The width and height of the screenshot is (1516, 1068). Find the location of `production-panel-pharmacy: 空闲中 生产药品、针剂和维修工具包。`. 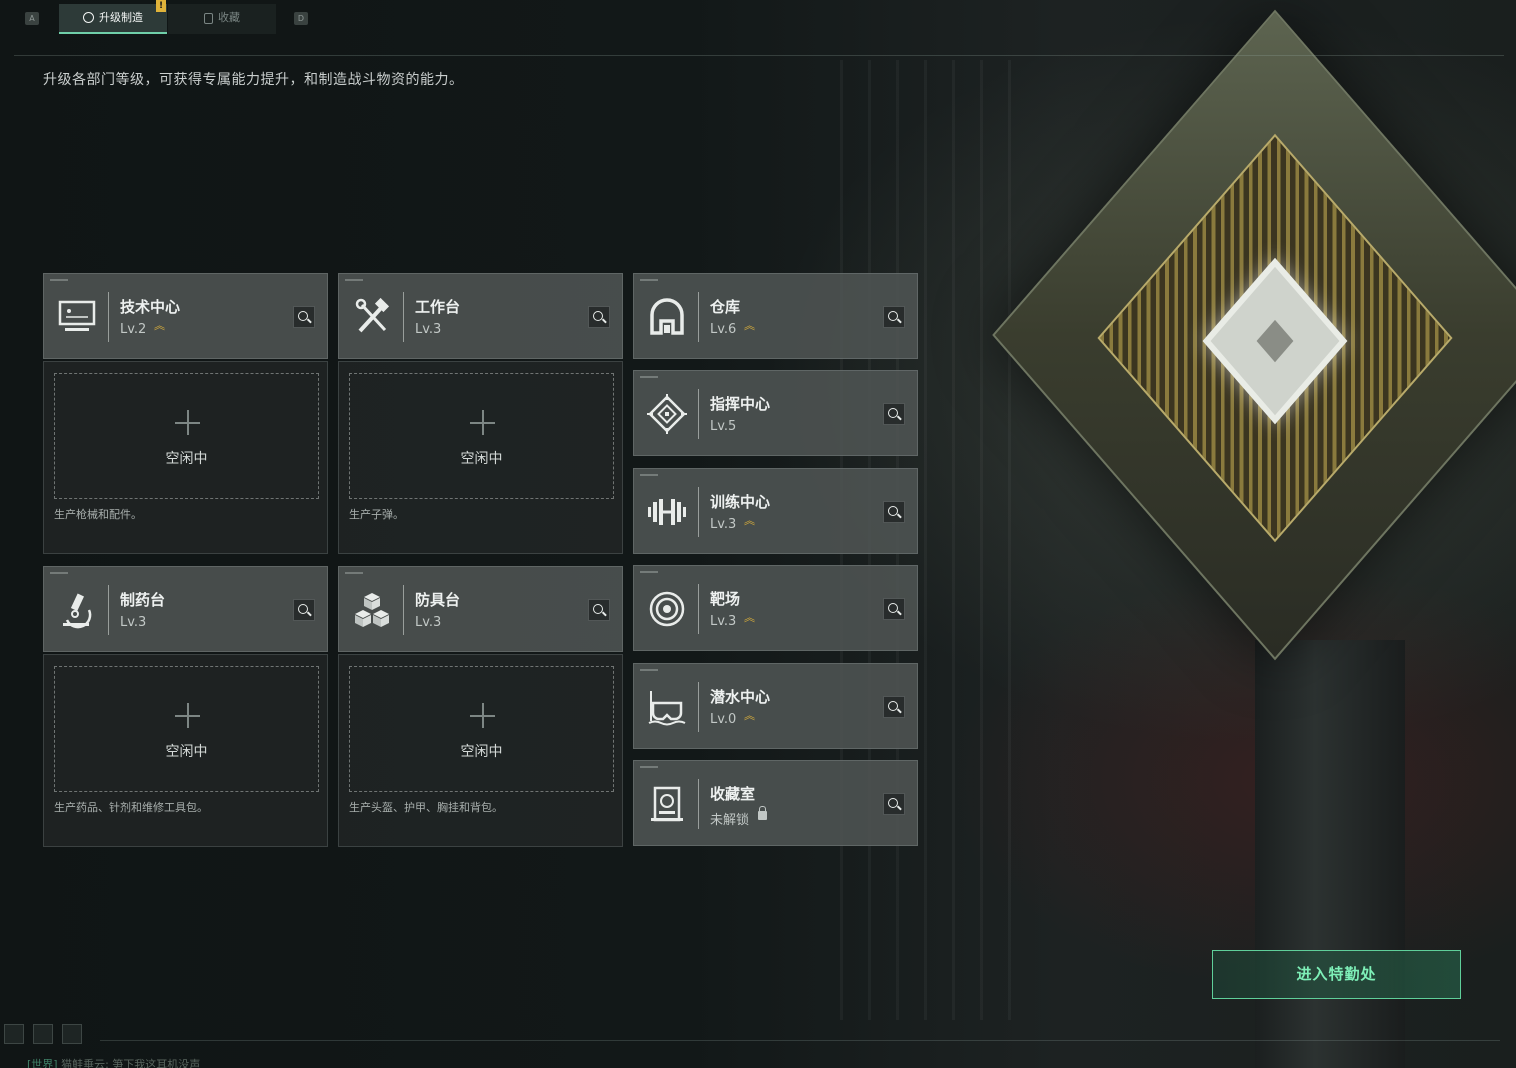

production-panel-pharmacy: 空闲中 生产药品、针剂和维修工具包。 is located at coordinates (185, 750).